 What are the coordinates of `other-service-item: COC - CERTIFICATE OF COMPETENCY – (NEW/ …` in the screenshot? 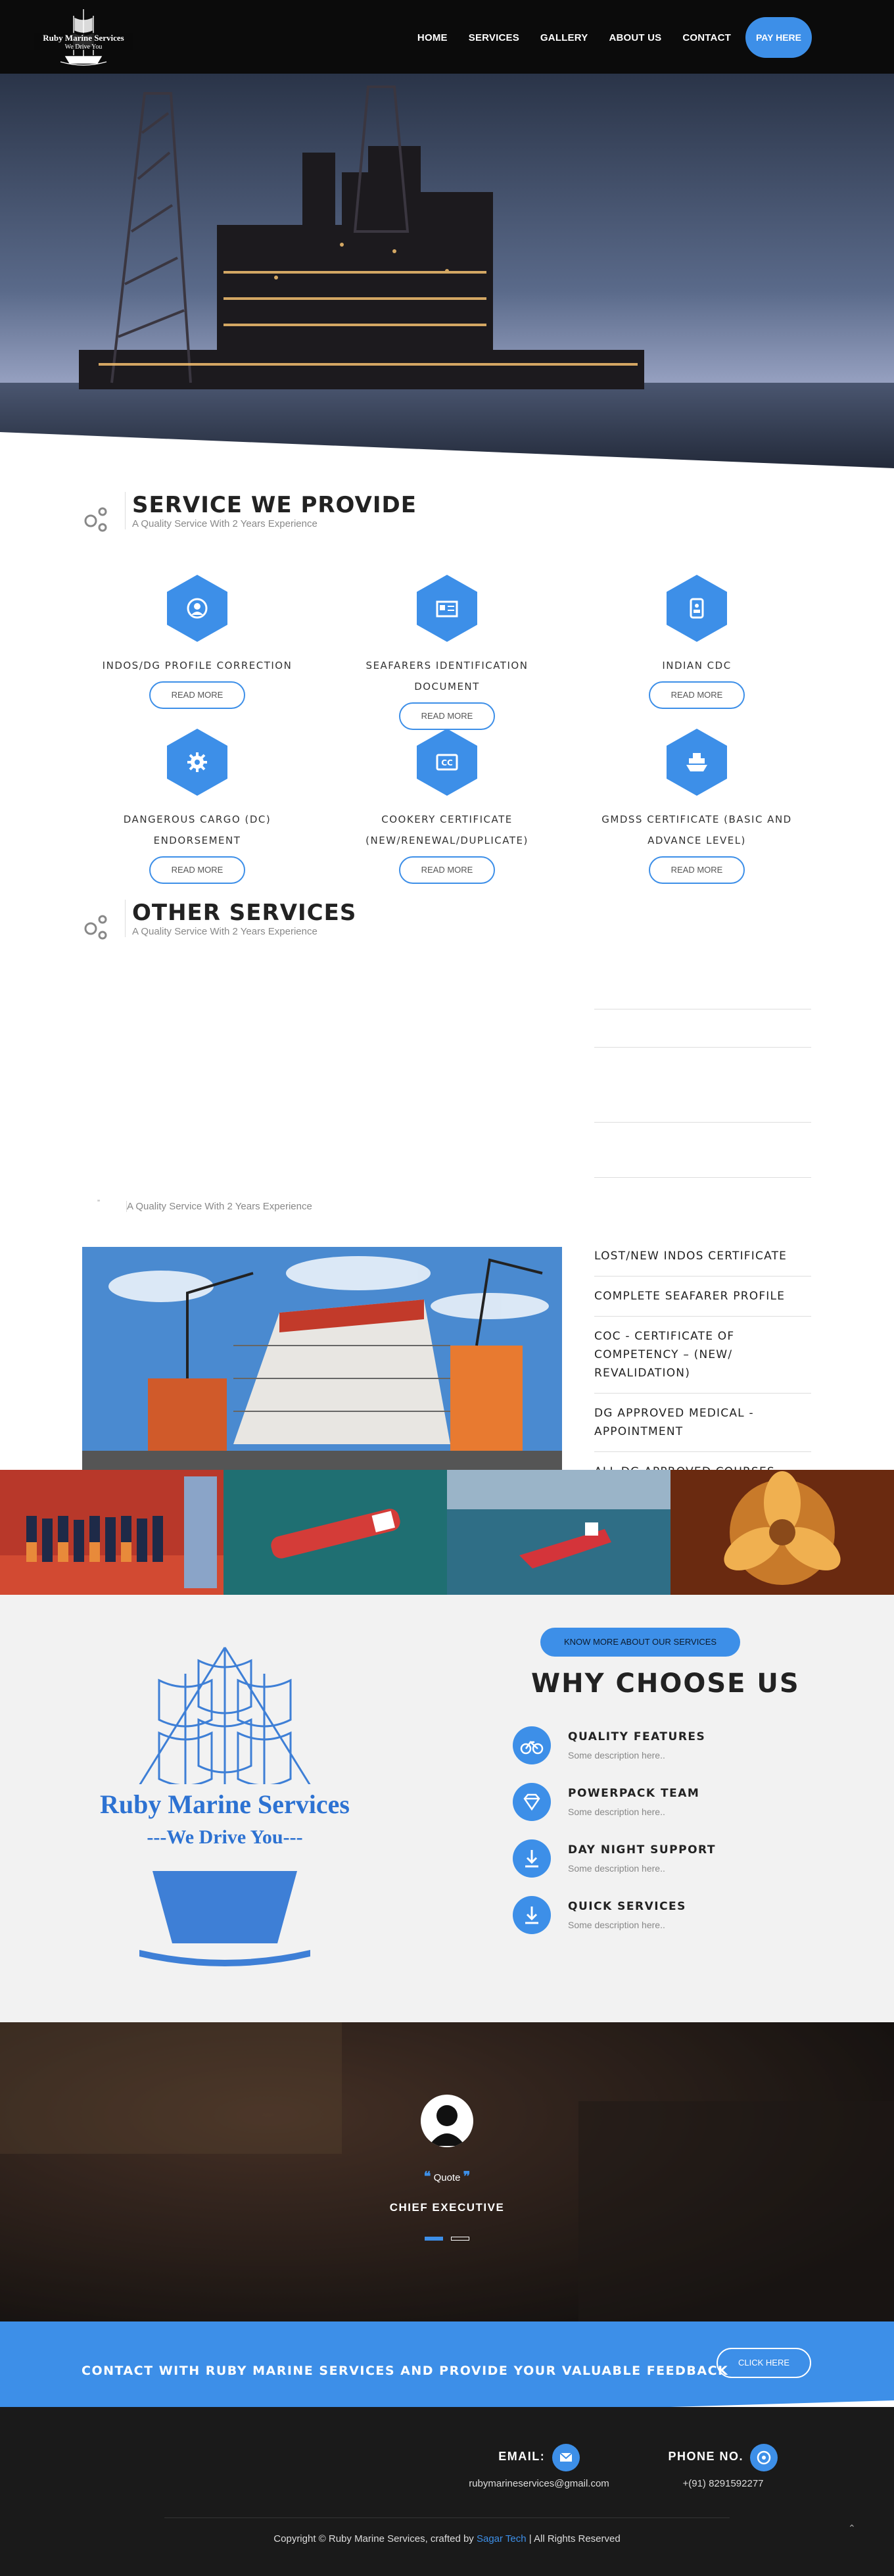 It's located at (702, 1356).